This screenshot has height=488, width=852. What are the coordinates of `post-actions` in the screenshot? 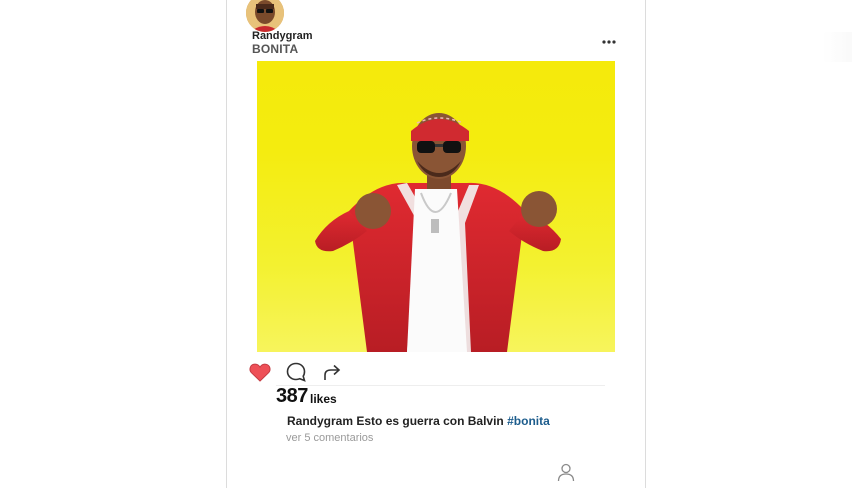 It's located at (308, 372).